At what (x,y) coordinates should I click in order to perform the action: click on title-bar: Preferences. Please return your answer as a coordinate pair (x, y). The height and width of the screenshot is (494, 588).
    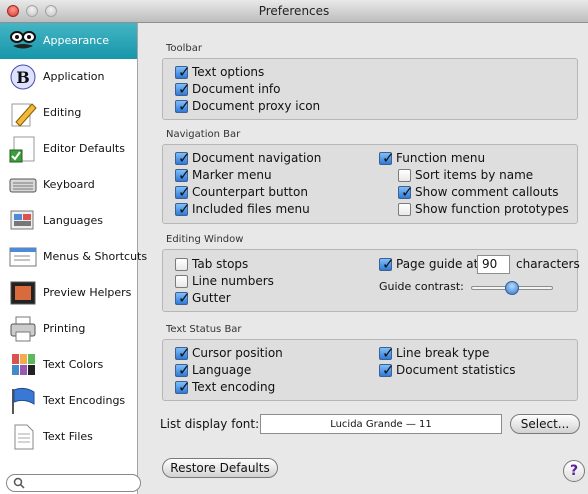
    Looking at the image, I should click on (294, 11).